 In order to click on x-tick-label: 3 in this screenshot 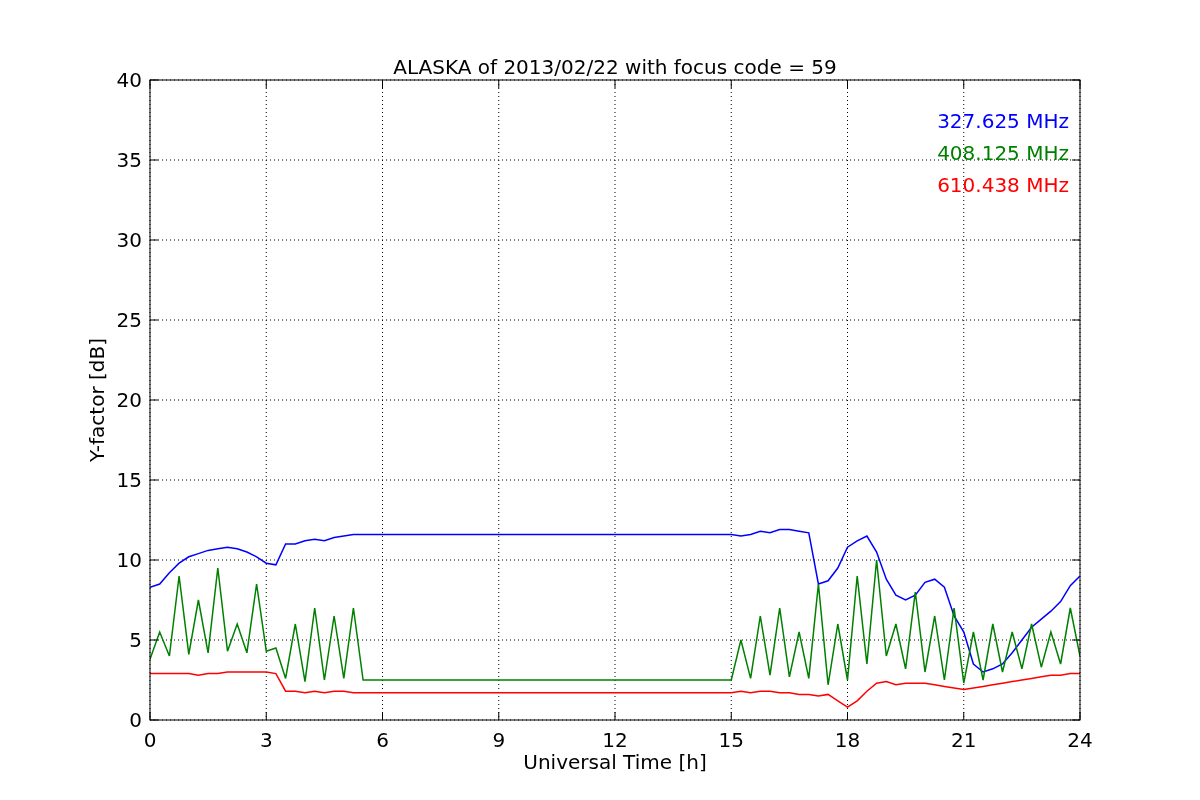, I will do `click(266, 740)`.